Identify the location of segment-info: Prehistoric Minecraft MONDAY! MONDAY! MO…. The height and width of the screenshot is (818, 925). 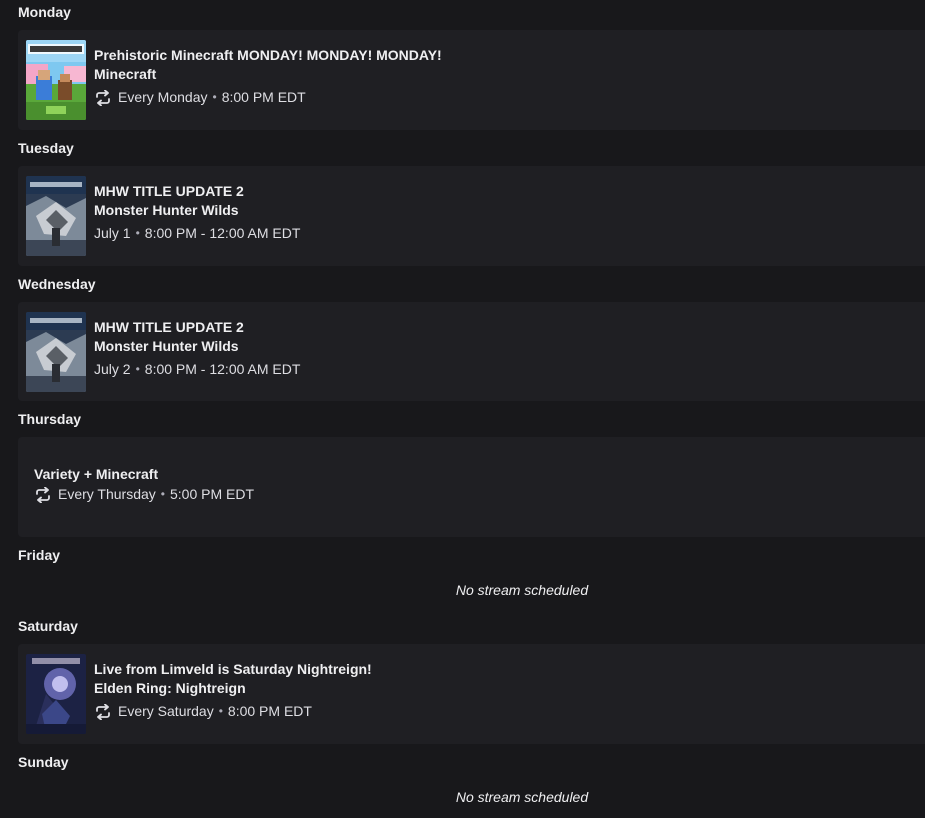
(268, 76).